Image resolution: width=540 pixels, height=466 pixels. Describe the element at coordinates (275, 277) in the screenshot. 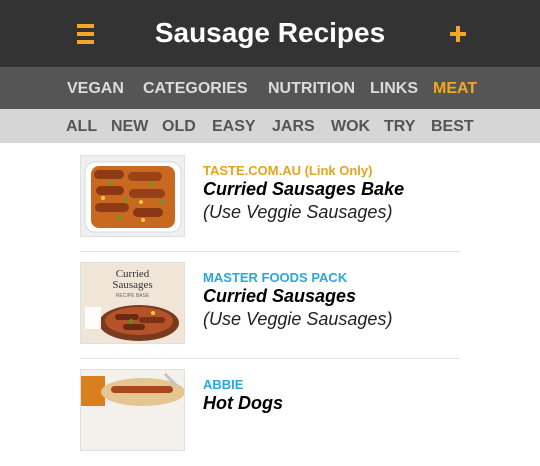

I see `recipe-source: MASTER FOODS PACK` at that location.